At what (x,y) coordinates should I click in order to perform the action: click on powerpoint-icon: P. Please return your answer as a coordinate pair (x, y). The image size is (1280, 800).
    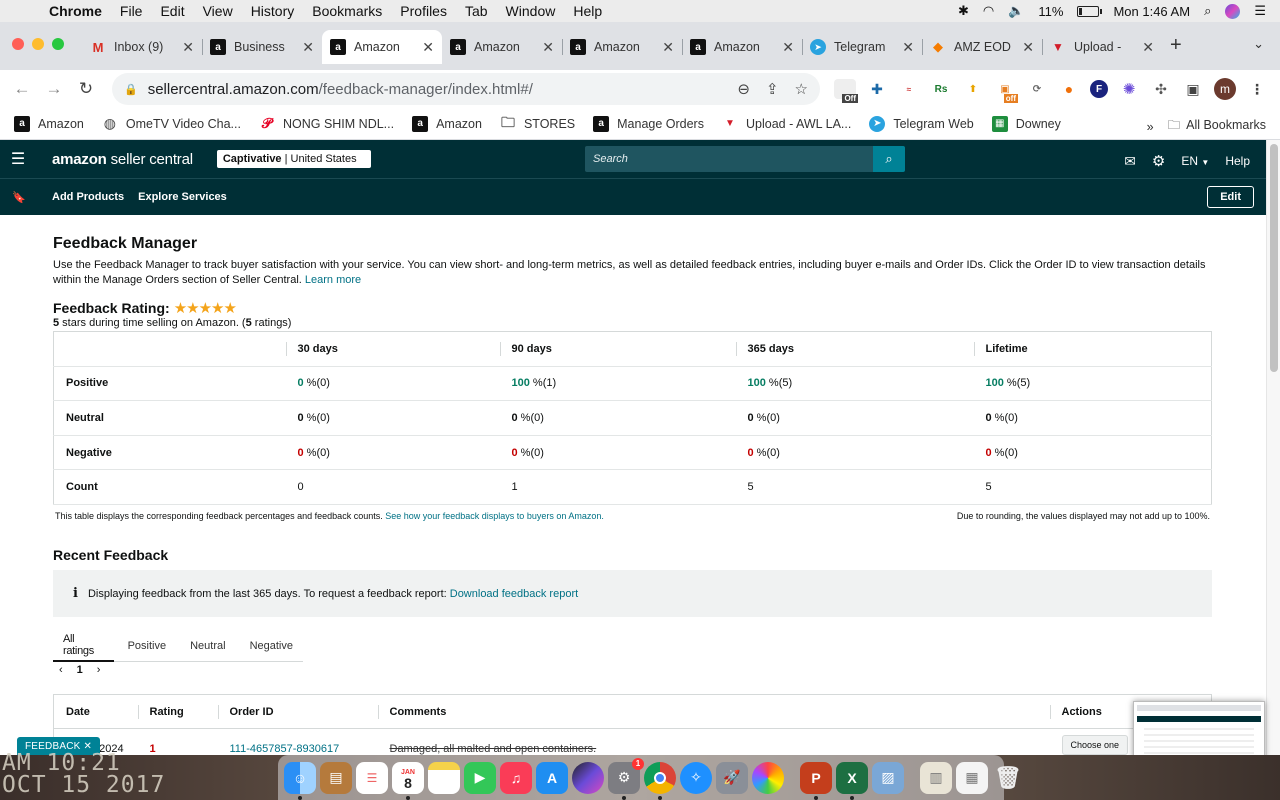
    Looking at the image, I should click on (816, 780).